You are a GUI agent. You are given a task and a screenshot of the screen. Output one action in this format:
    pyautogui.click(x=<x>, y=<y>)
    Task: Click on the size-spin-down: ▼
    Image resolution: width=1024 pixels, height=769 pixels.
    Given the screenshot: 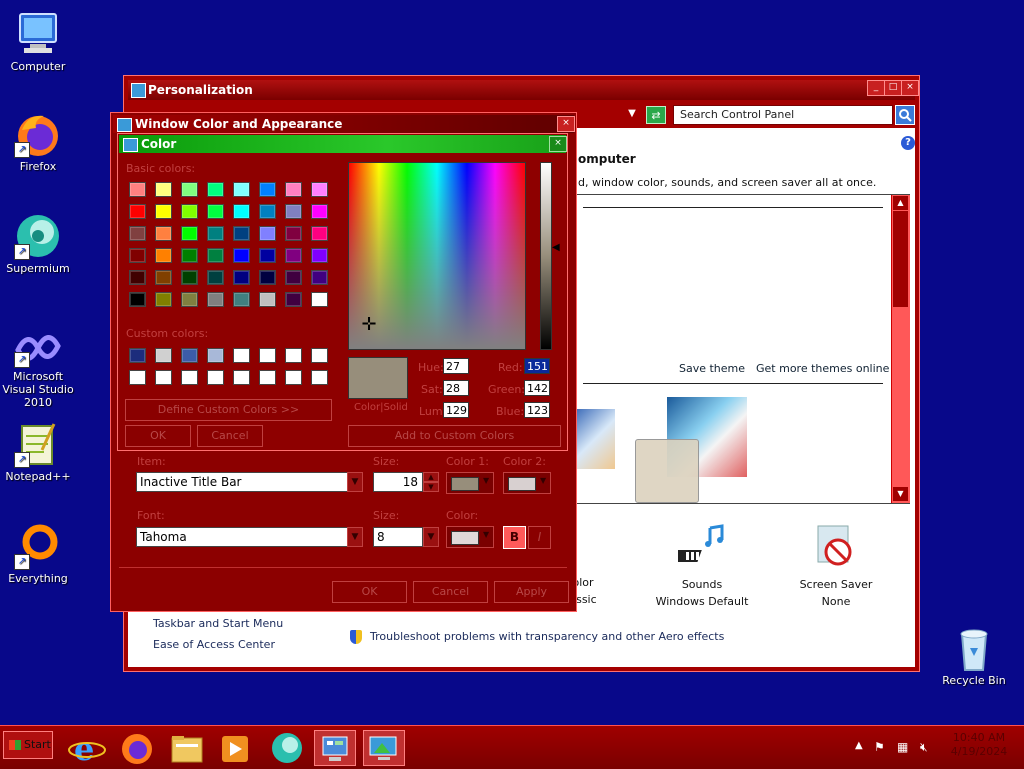 What is the action you would take?
    pyautogui.click(x=431, y=487)
    